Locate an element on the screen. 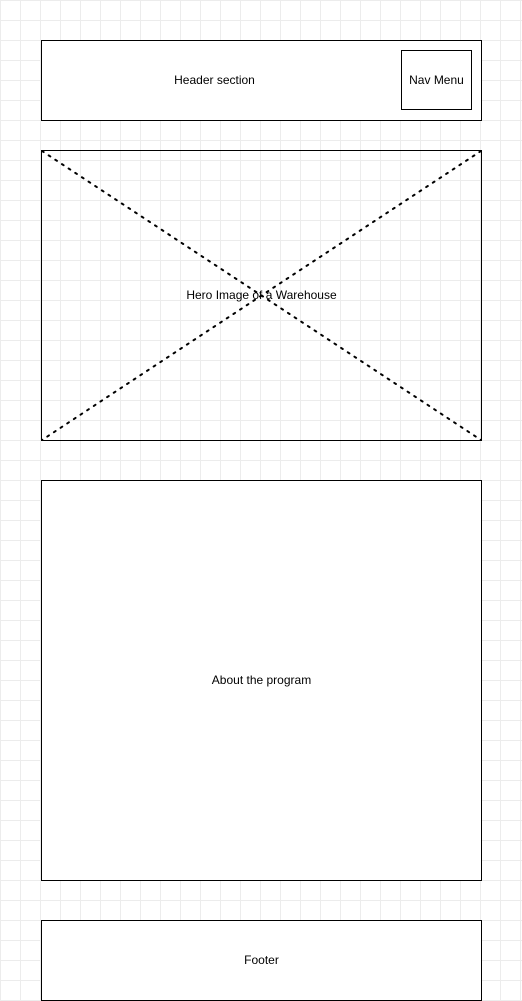 This screenshot has width=522, height=1001. hero-image-label: Hero Image of a Warehouse is located at coordinates (261, 295).